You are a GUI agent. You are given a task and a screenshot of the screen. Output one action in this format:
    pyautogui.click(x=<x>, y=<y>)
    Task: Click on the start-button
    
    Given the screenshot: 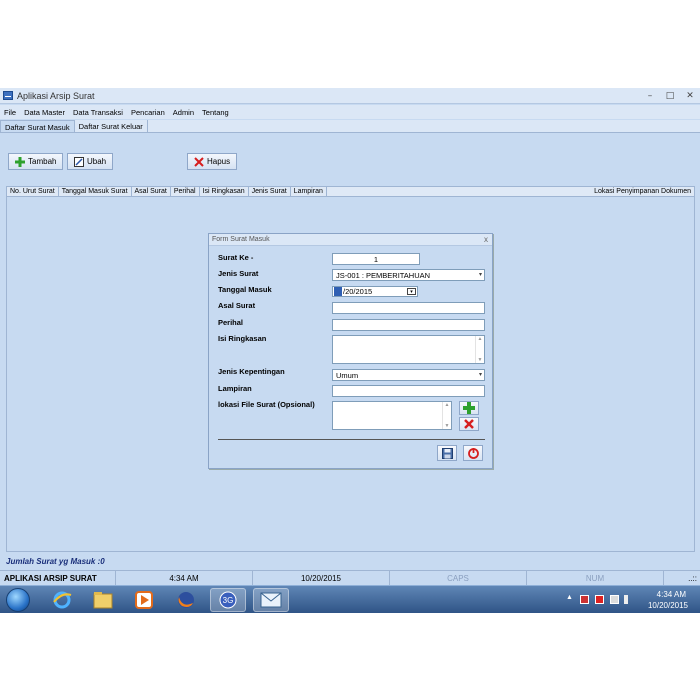 What is the action you would take?
    pyautogui.click(x=18, y=600)
    